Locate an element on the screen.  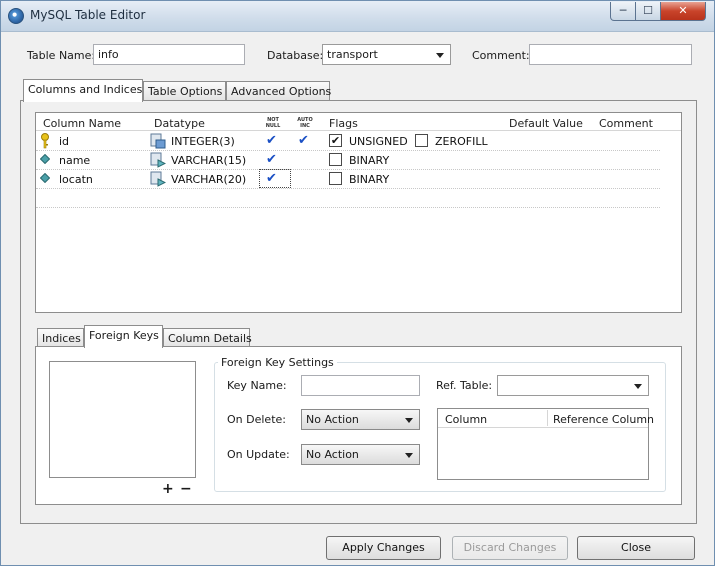
ref-table-select is located at coordinates (573, 385).